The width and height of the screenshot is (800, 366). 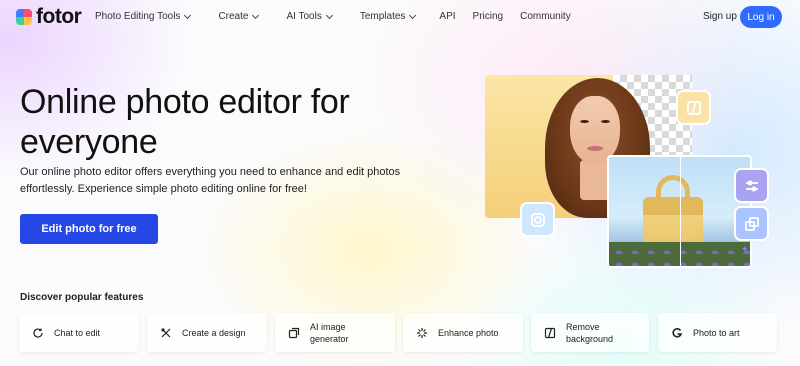 I want to click on portrait-neck, so click(x=595, y=180).